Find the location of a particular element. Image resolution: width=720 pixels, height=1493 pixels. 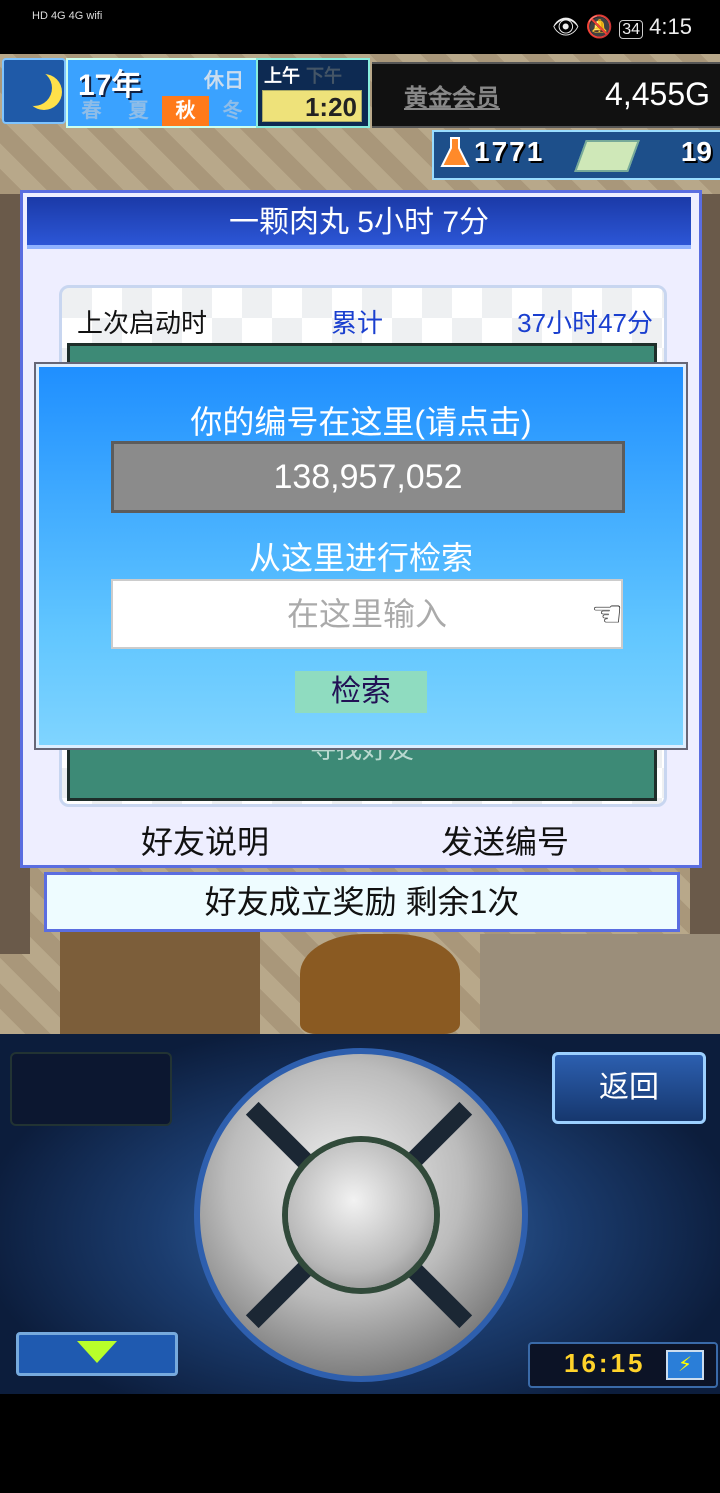

chevron-down-icon is located at coordinates (97, 1352).